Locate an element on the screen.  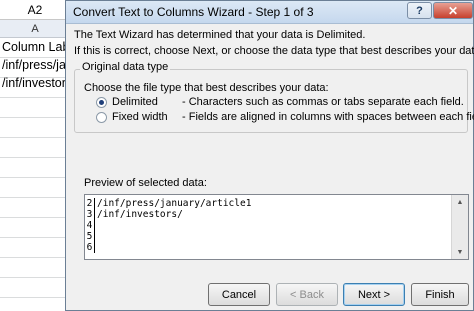
preview-row-number: 4 is located at coordinates (90, 225).